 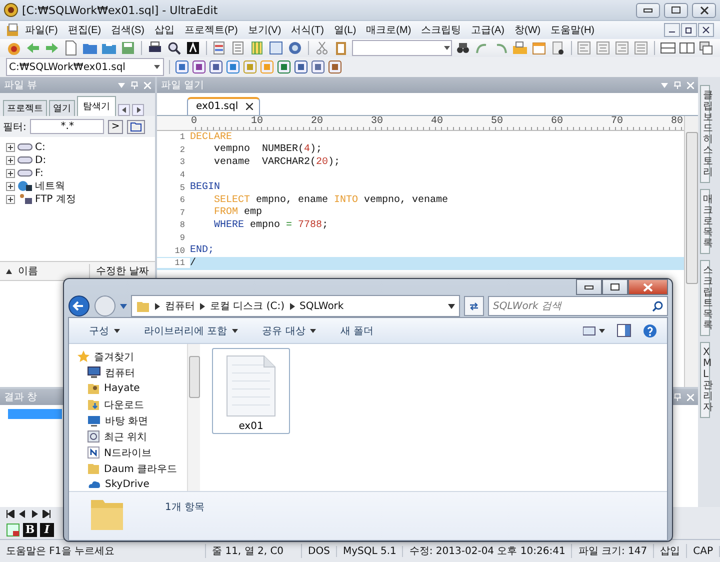 I want to click on open-folder-button, so click(x=135, y=127).